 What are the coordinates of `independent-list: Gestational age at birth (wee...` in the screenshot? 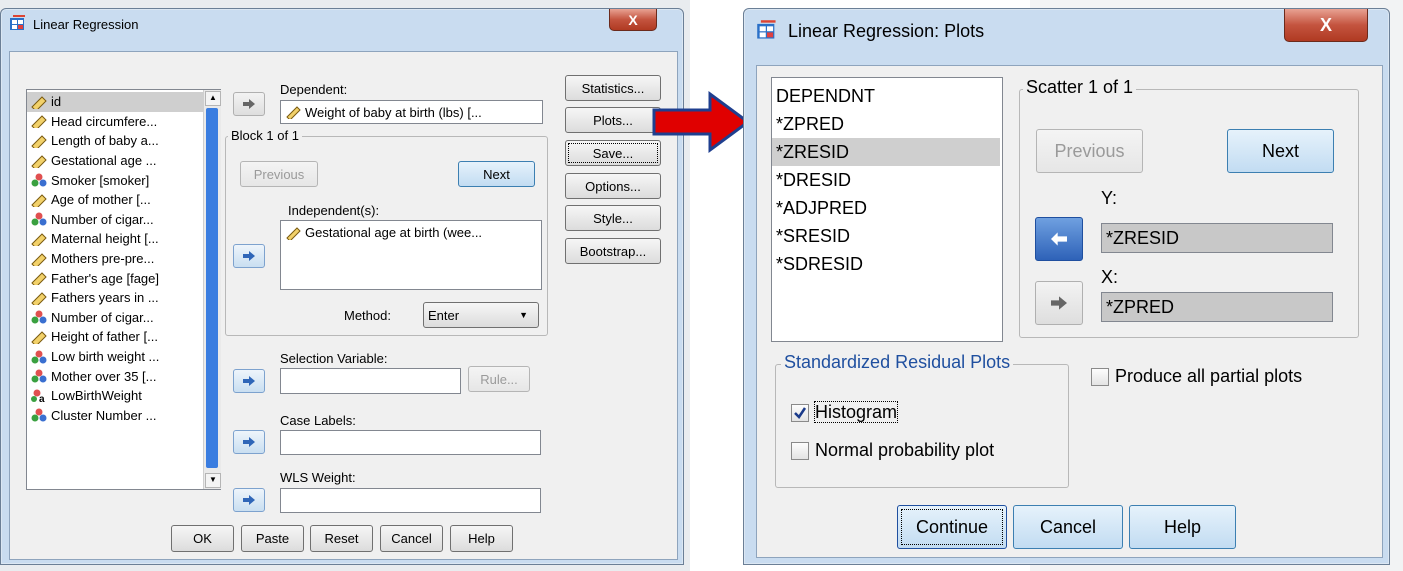 It's located at (411, 255).